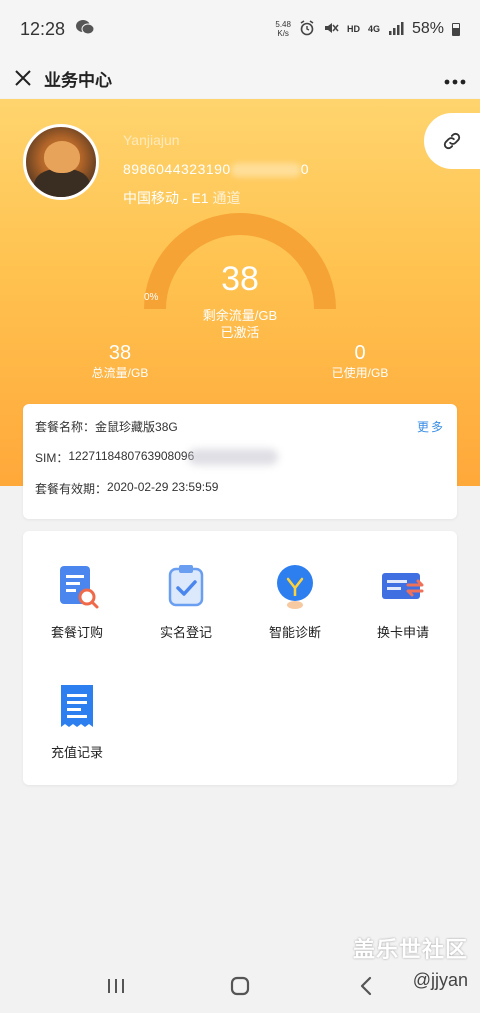 This screenshot has height=1013, width=480. What do you see at coordinates (65, 427) in the screenshot?
I see `package-name-label: 套餐名称：` at bounding box center [65, 427].